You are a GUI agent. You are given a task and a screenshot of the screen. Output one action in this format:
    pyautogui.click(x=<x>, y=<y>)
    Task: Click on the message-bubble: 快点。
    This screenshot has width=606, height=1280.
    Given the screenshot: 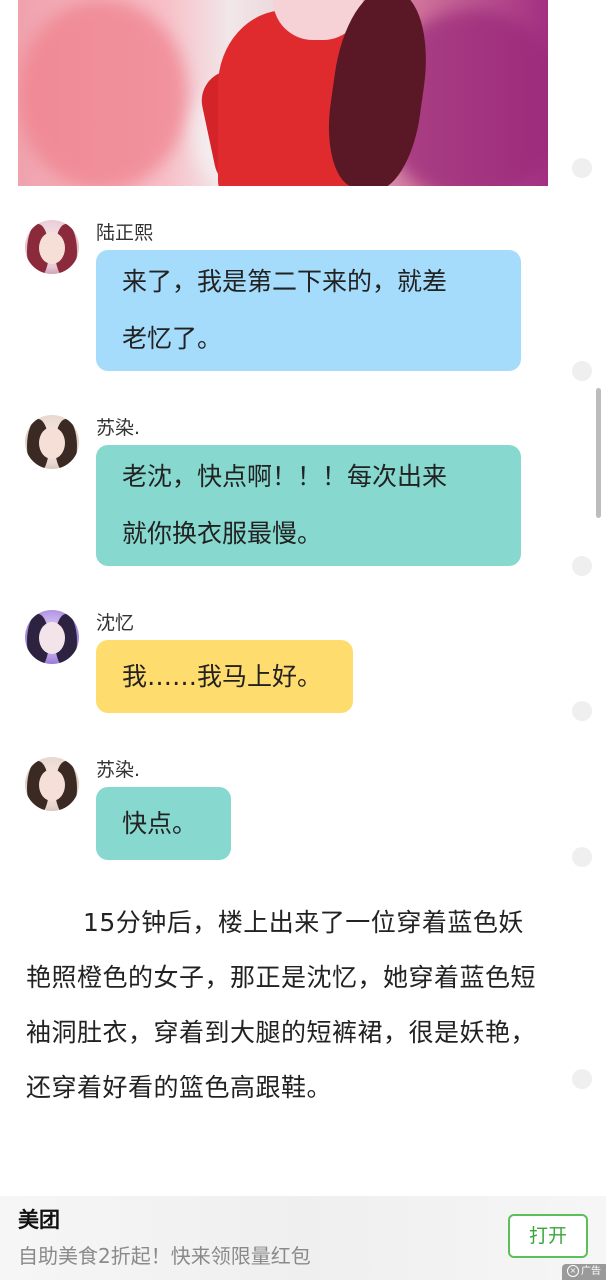 What is the action you would take?
    pyautogui.click(x=163, y=823)
    